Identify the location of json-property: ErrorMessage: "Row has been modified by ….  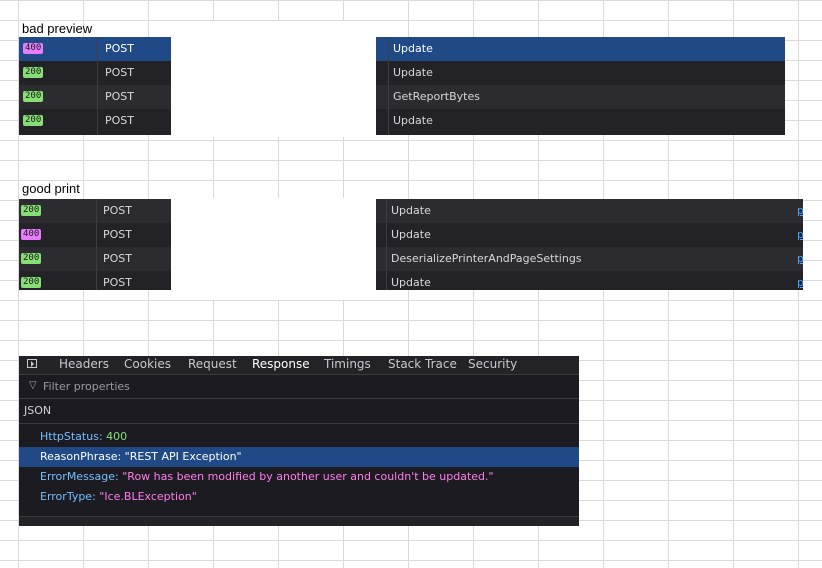
(299, 477).